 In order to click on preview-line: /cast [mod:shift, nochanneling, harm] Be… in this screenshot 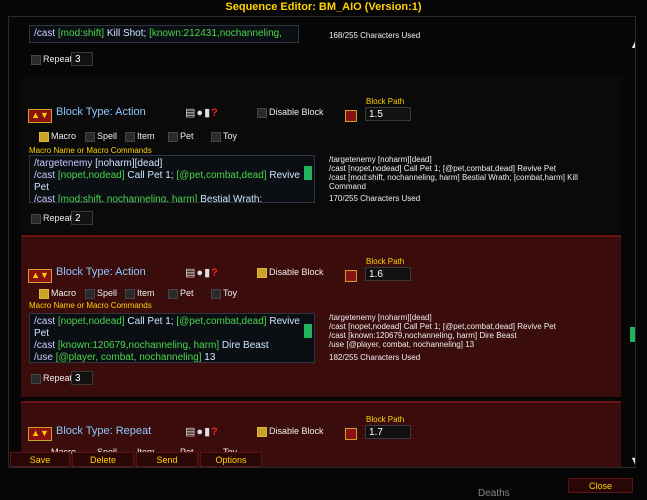, I will do `click(453, 177)`.